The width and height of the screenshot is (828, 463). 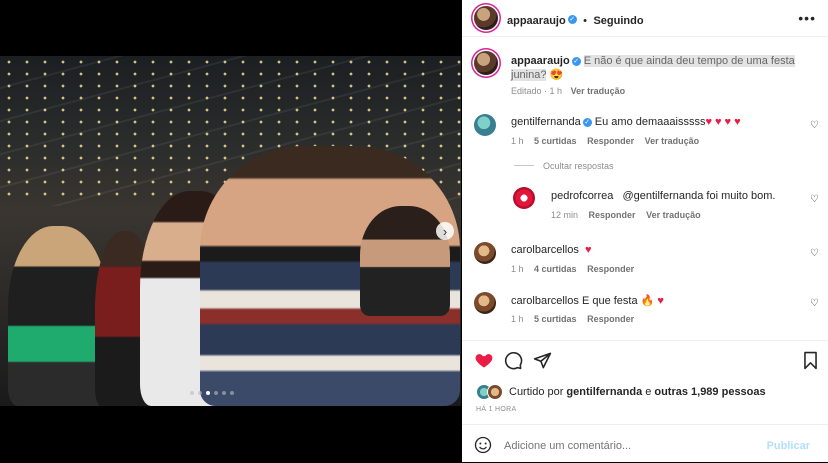 I want to click on comment: carolbarcellos E que festa 🔥 ♥, so click(x=587, y=300).